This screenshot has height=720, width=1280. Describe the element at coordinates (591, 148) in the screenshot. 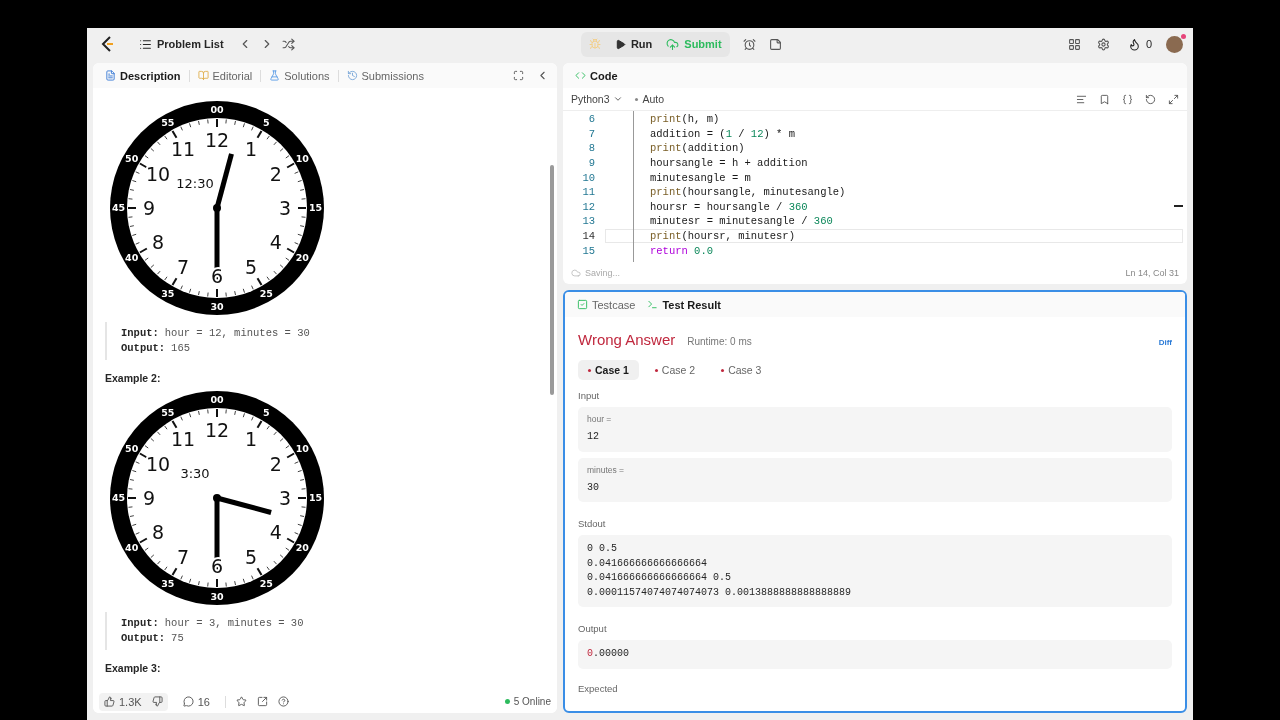

I see `line-number: 8` at that location.